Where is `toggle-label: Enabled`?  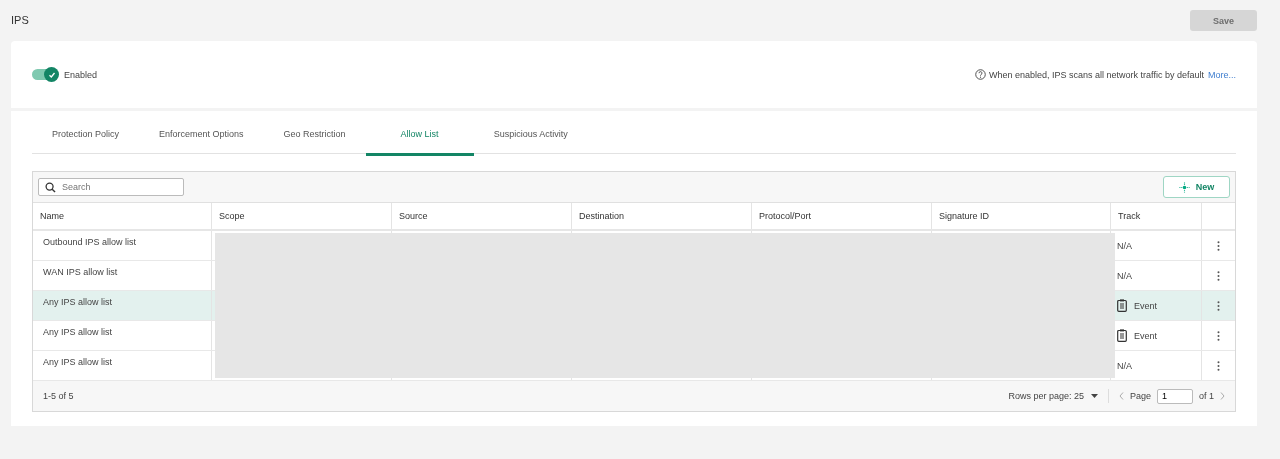
toggle-label: Enabled is located at coordinates (81, 74).